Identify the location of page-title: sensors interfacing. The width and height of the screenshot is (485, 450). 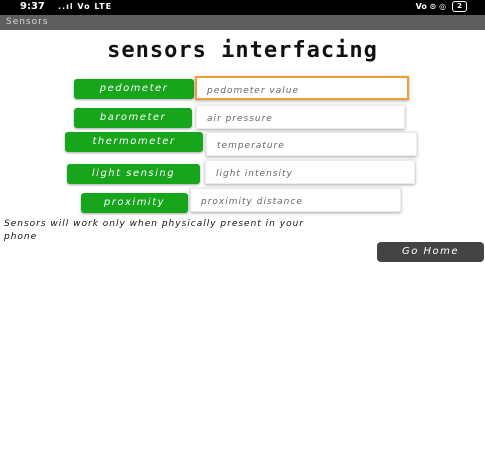
(242, 50).